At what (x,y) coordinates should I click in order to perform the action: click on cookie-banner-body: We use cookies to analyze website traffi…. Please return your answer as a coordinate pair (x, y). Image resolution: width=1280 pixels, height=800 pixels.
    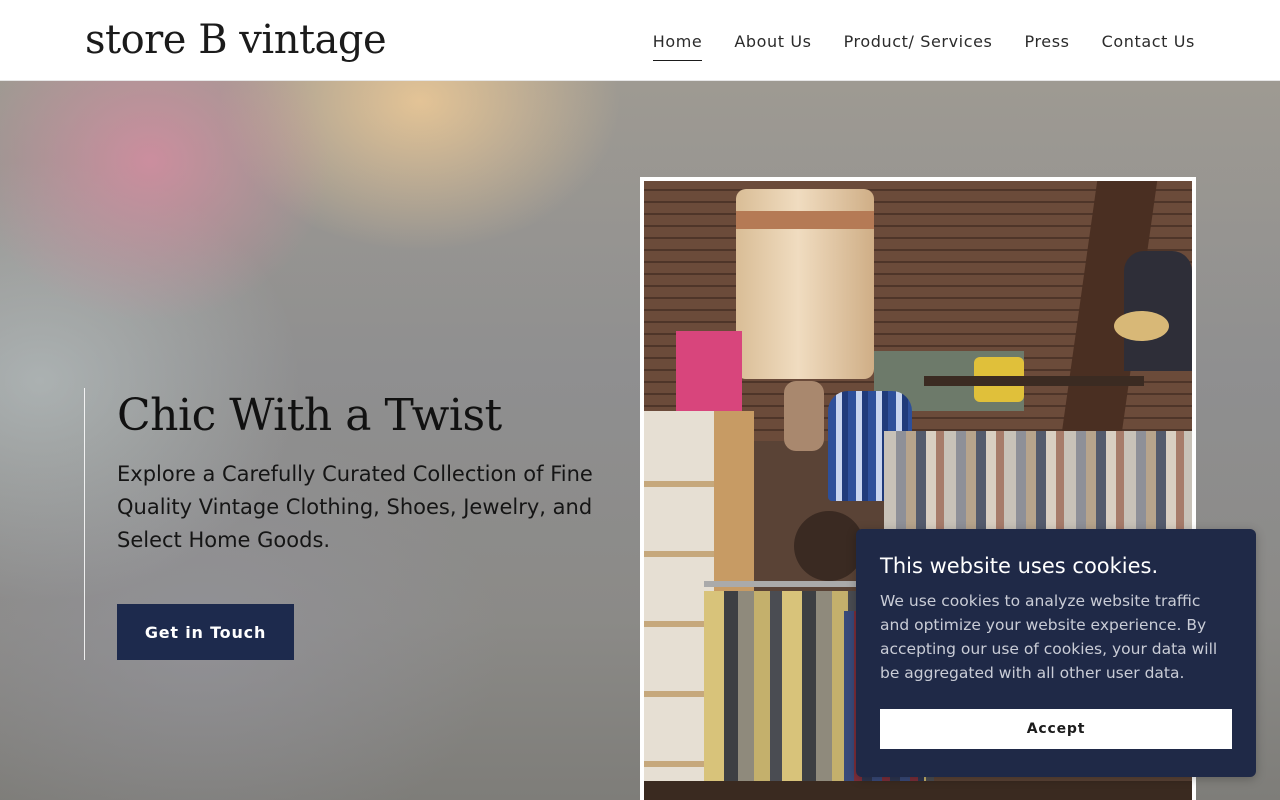
    Looking at the image, I should click on (1049, 637).